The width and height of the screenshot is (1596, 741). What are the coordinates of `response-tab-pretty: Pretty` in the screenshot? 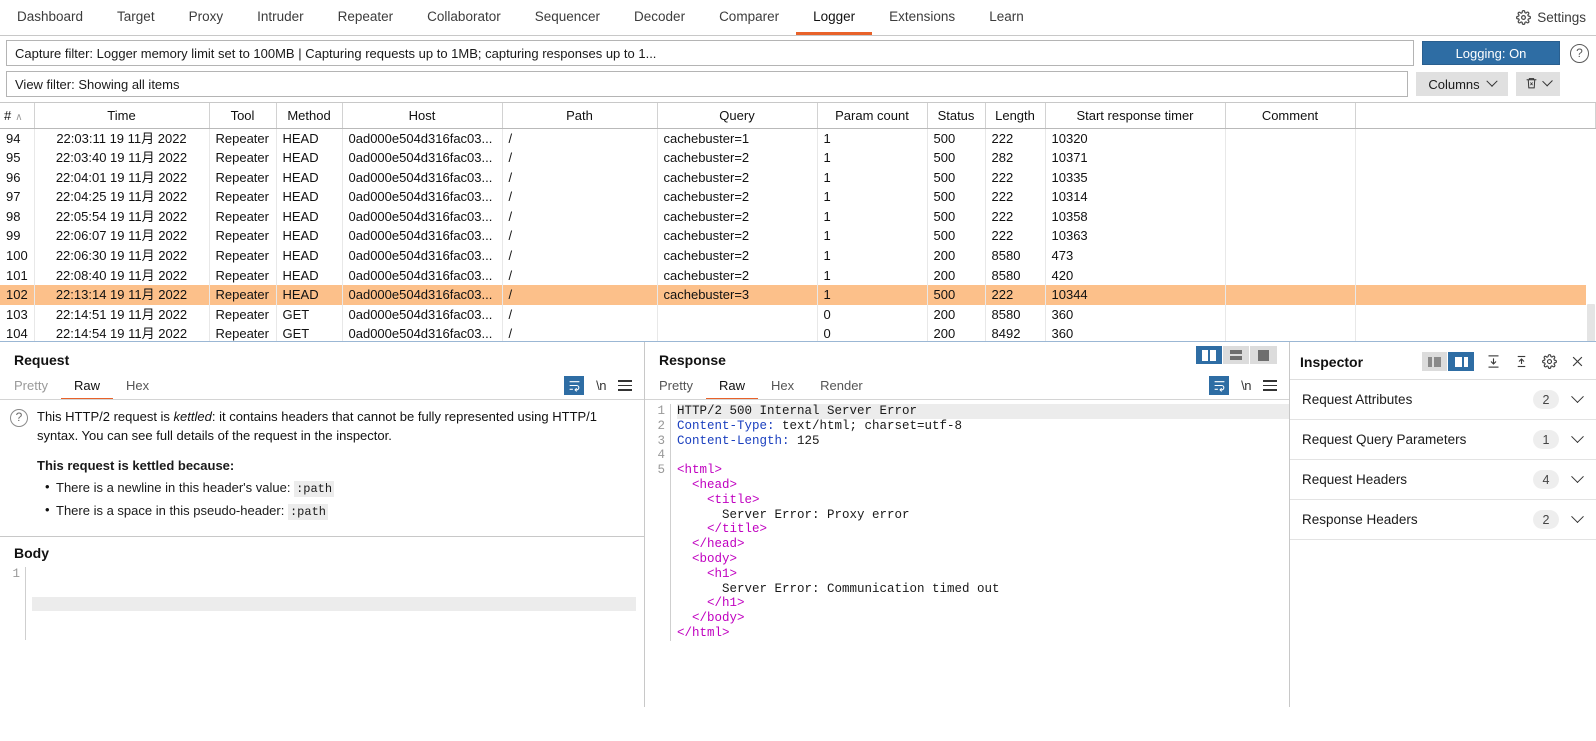 It's located at (682, 386).